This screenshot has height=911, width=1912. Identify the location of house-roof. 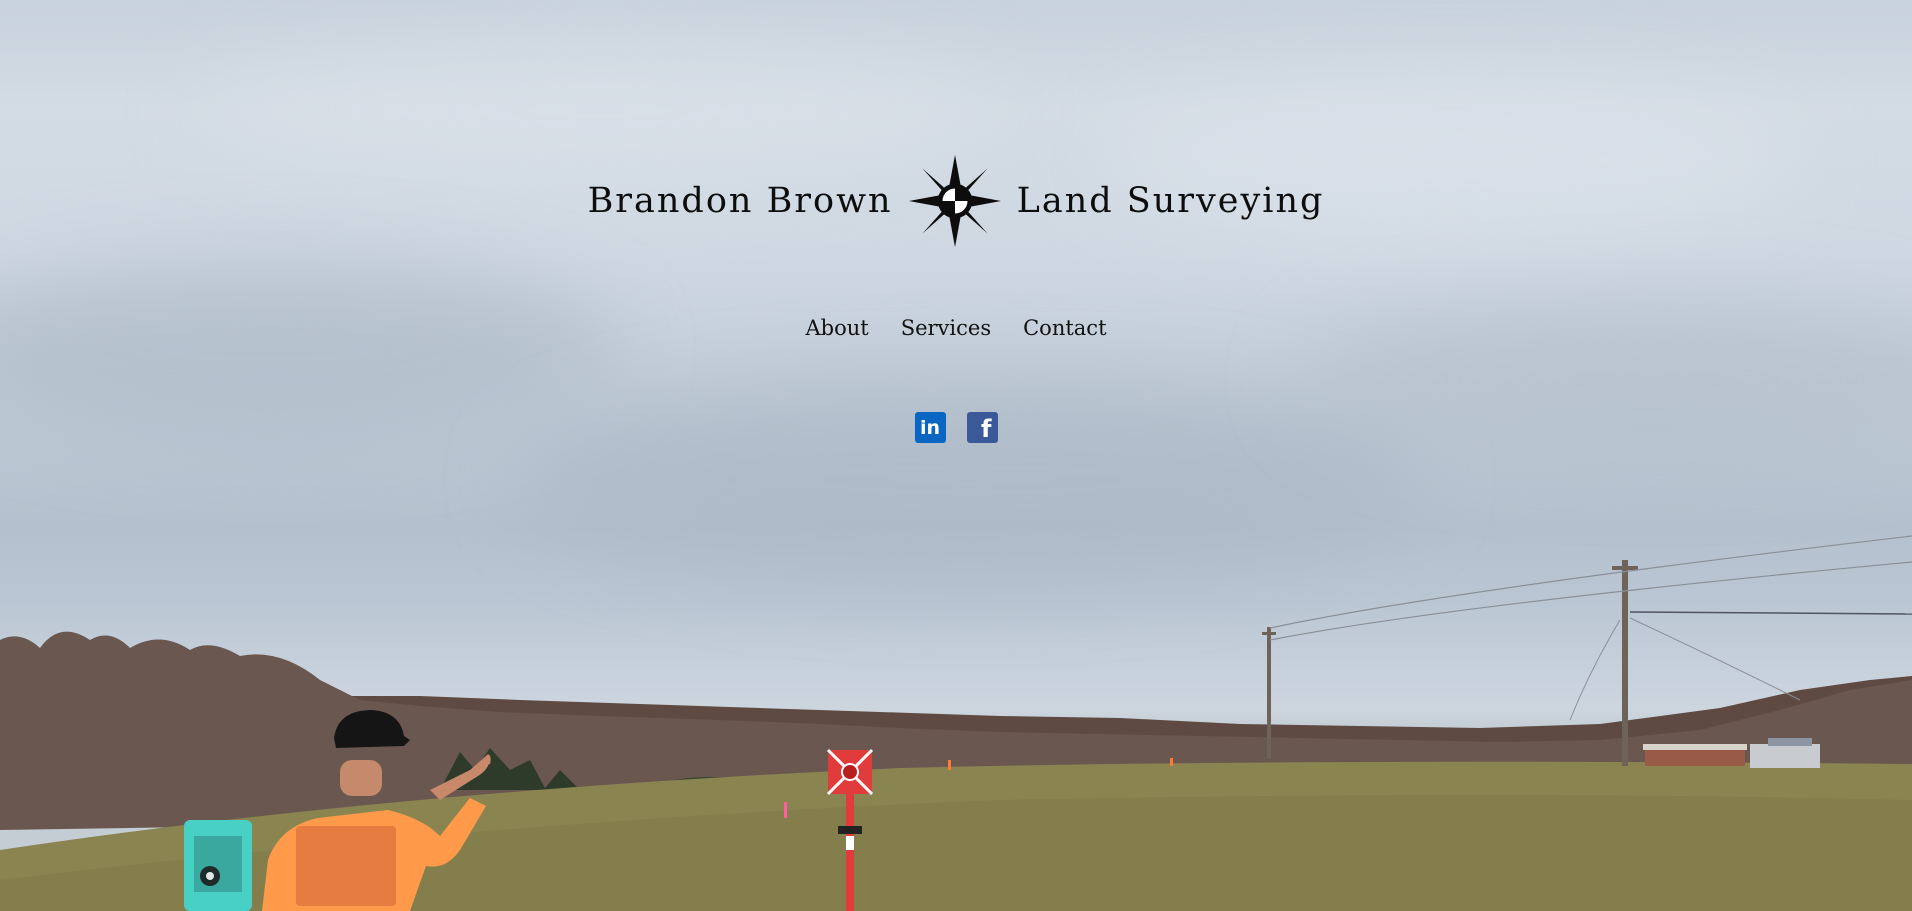
(1790, 742).